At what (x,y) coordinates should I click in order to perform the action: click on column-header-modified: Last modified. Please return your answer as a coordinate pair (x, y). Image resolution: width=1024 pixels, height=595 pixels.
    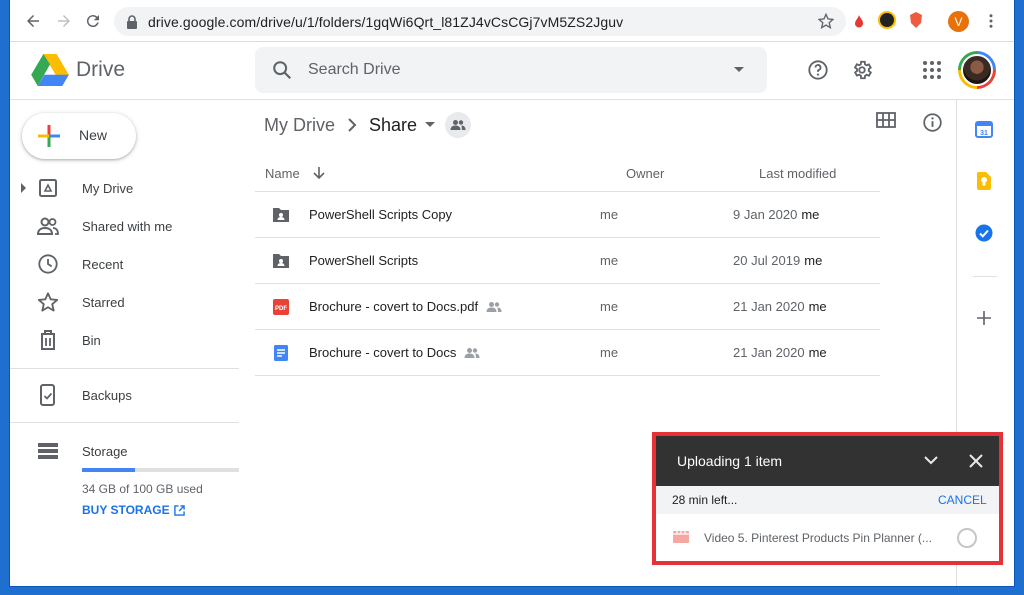
    Looking at the image, I should click on (797, 173).